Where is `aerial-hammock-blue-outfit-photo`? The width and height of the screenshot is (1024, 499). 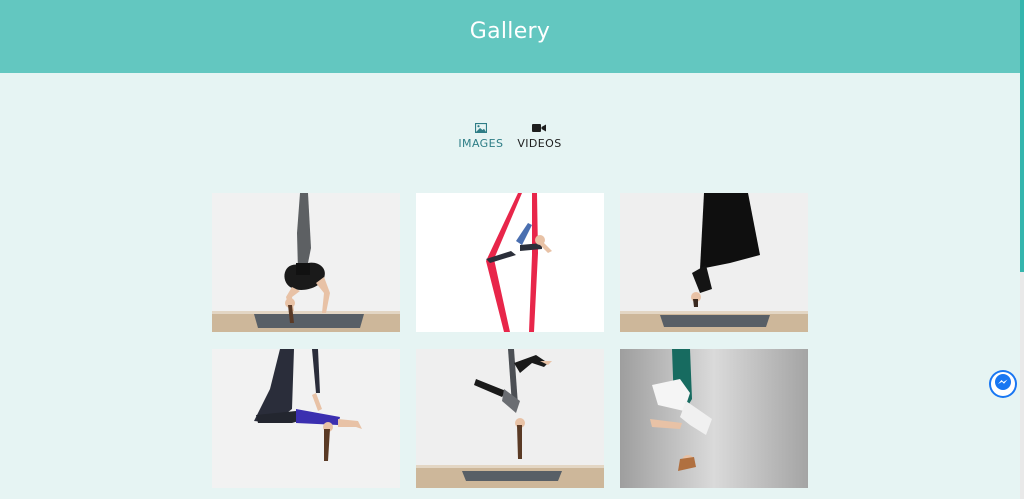
aerial-hammock-blue-outfit-photo is located at coordinates (306, 418).